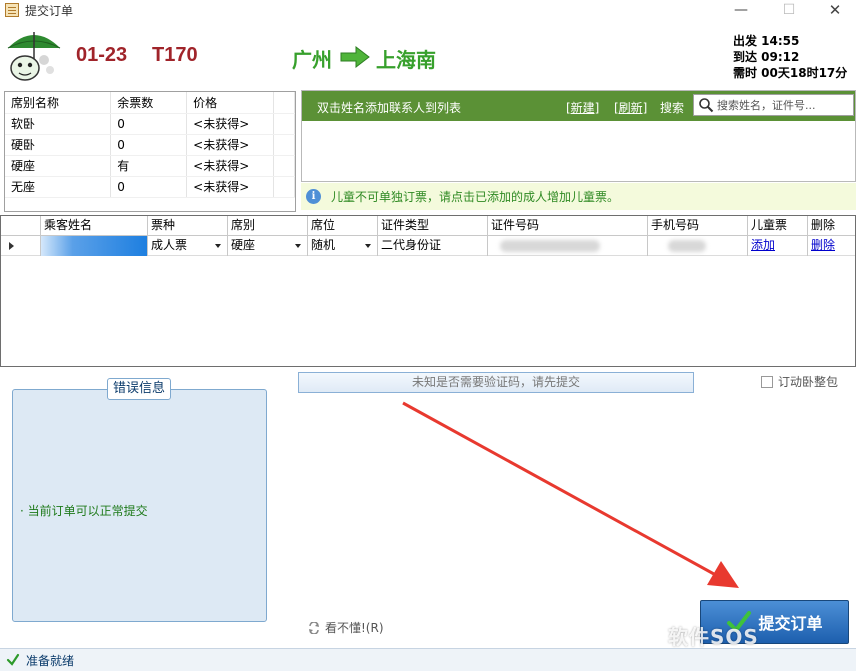 The width and height of the screenshot is (856, 671). What do you see at coordinates (763, 245) in the screenshot?
I see `add-child-link: 添加` at bounding box center [763, 245].